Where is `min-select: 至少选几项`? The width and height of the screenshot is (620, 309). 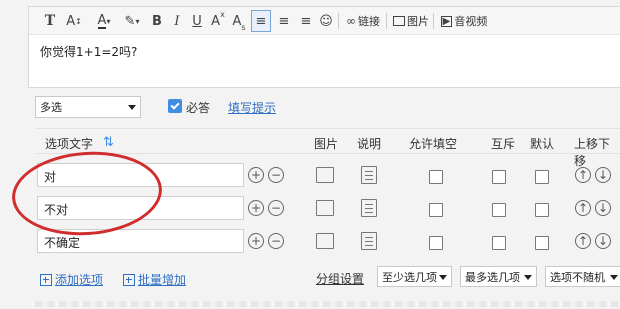
min-select: 至少选几项 is located at coordinates (414, 276).